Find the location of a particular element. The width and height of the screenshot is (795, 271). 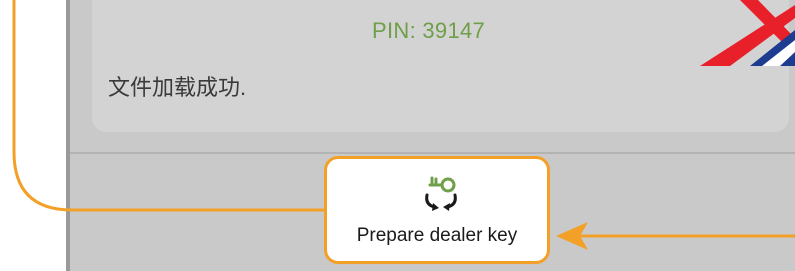

brand-logo is located at coordinates (747, 33).